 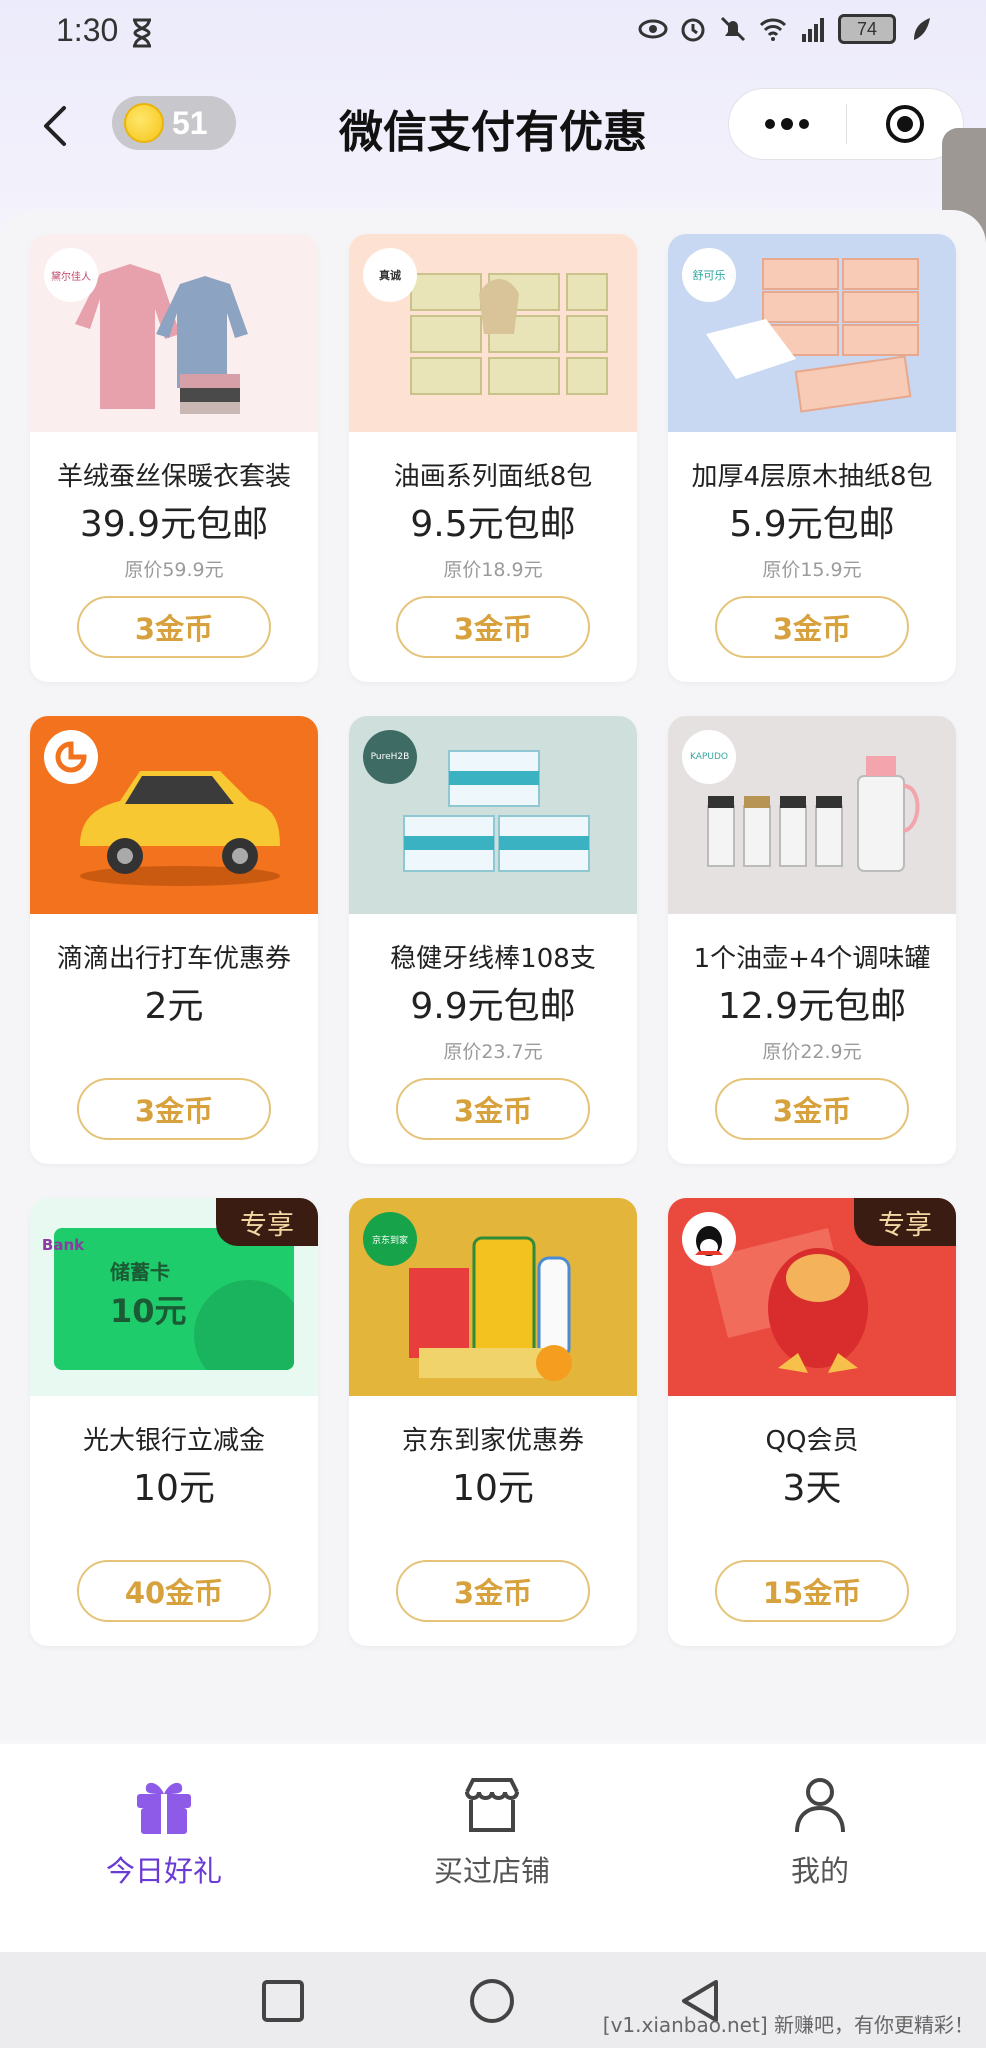 What do you see at coordinates (493, 1297) in the screenshot?
I see `product-image: 京东到家` at bounding box center [493, 1297].